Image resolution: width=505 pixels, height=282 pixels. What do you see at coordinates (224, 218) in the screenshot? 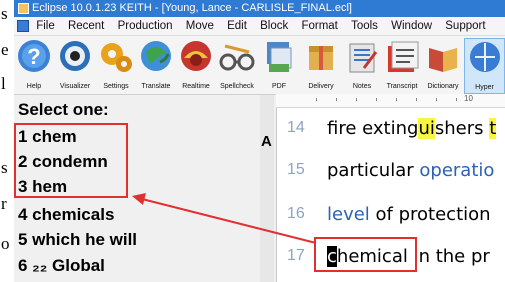
I see `annotation-arrow` at bounding box center [224, 218].